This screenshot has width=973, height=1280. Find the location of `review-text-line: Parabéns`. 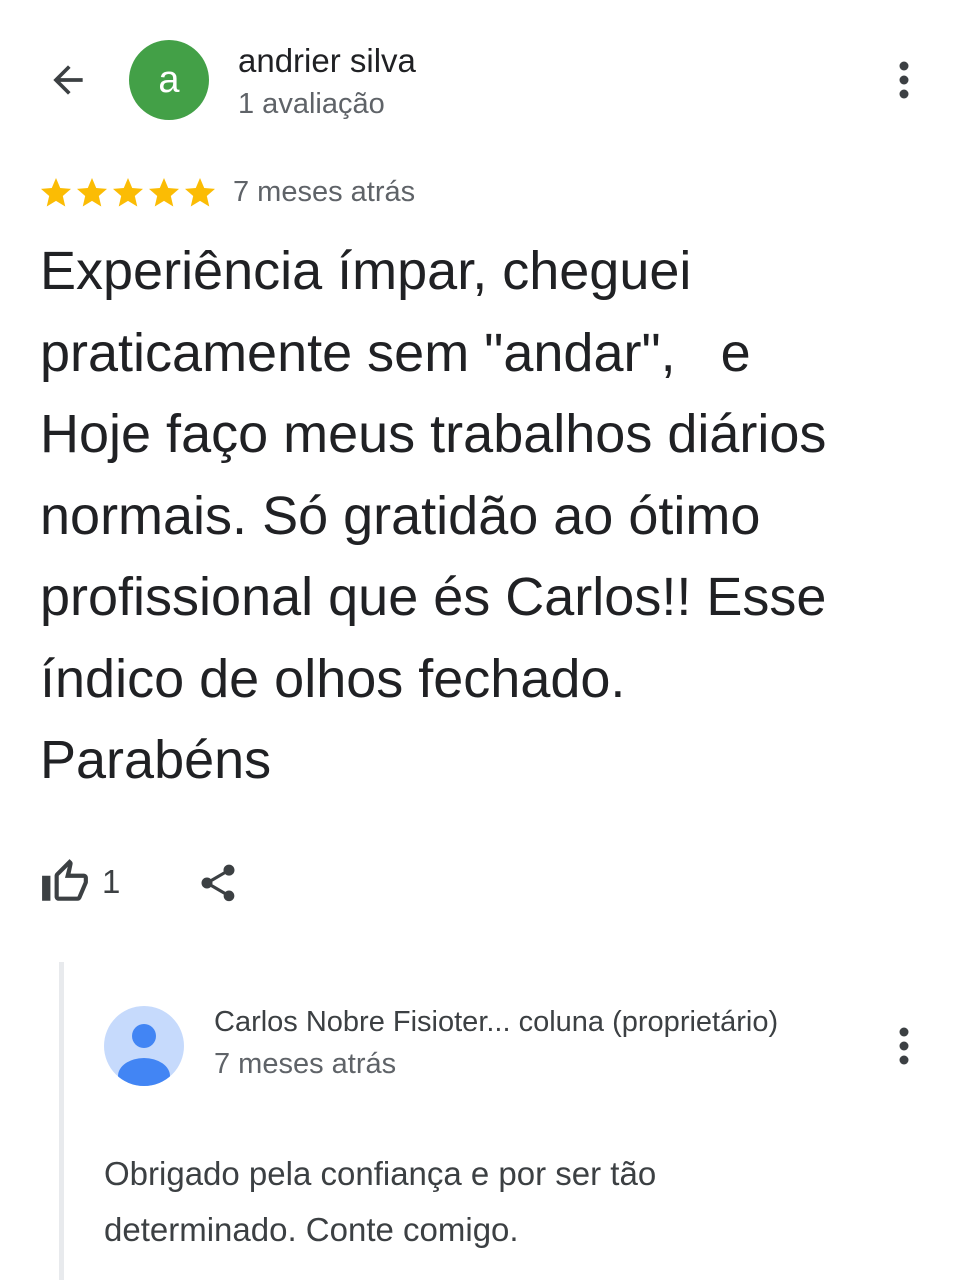

review-text-line: Parabéns is located at coordinates (156, 760).